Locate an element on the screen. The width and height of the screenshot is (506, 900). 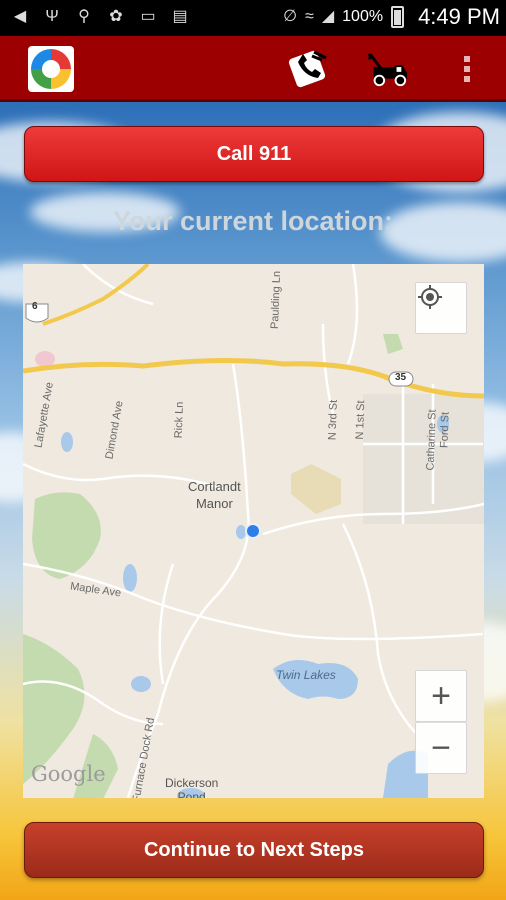
status-bar: ◀ Ψ ⚲ ✿ ▭ ▤ ∅ ≈ ◢ 100% 4:49 PM is located at coordinates (253, 18).